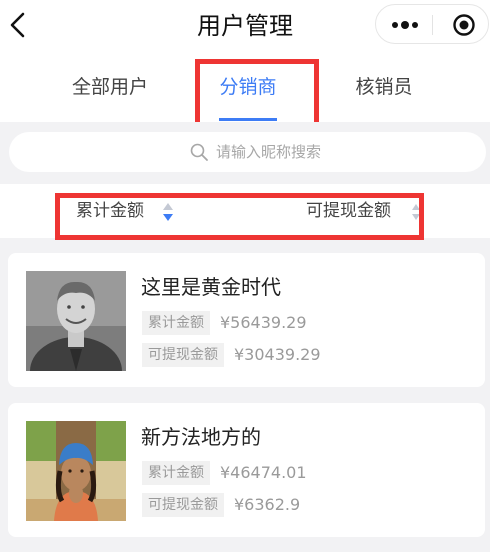  I want to click on mini-program-capsule, so click(432, 24).